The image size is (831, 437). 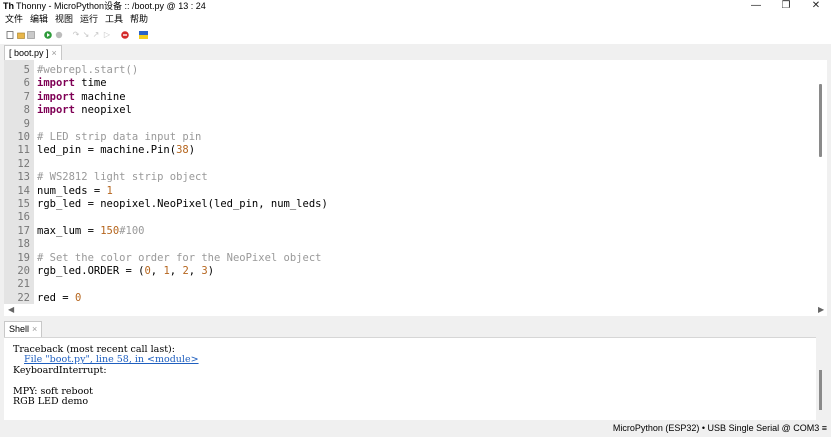 What do you see at coordinates (125, 35) in the screenshot?
I see `stop-icon` at bounding box center [125, 35].